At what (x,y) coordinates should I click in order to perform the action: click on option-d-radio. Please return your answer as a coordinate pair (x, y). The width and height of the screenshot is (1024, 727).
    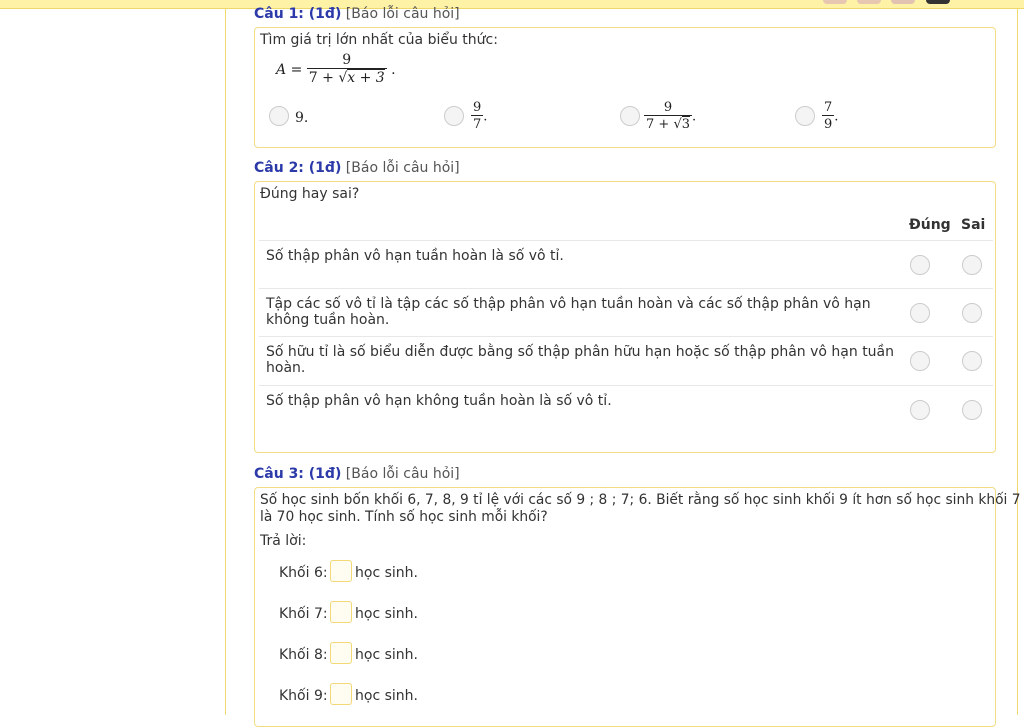
    Looking at the image, I should click on (805, 116).